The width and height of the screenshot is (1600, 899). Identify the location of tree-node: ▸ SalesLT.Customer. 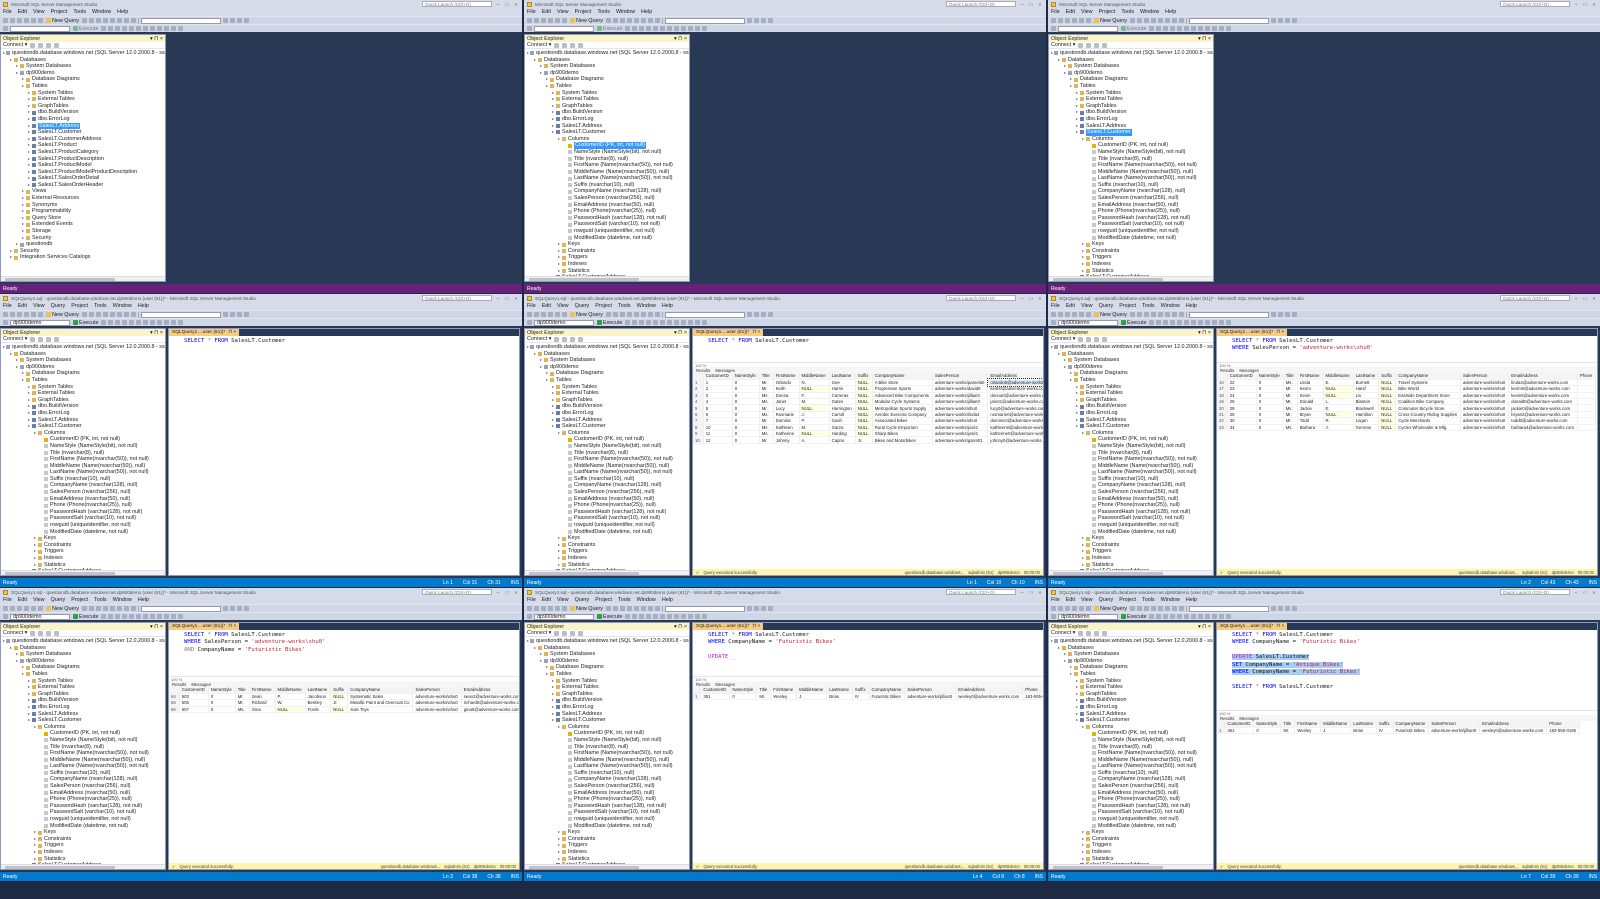
(607, 132).